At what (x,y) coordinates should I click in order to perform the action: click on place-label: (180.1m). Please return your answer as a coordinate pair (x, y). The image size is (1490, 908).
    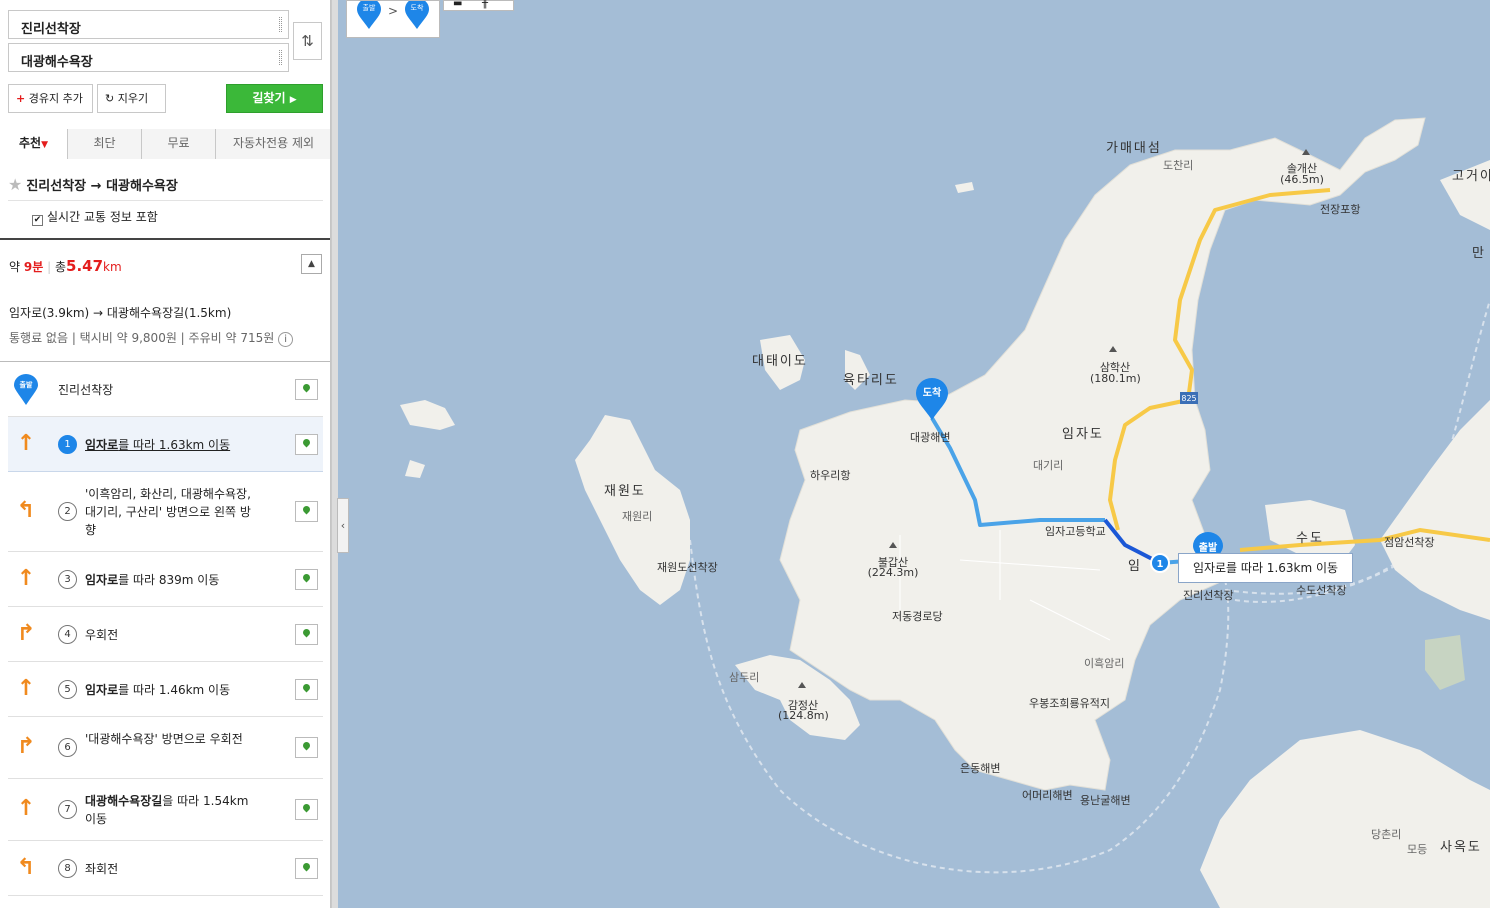
    Looking at the image, I should click on (1115, 378).